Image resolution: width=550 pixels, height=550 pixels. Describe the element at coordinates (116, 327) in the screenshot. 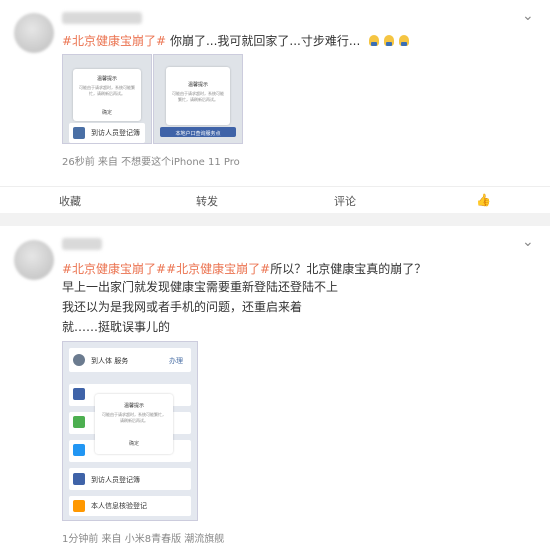

I see `post-text-line-4: 就……挺耽误事儿的` at that location.